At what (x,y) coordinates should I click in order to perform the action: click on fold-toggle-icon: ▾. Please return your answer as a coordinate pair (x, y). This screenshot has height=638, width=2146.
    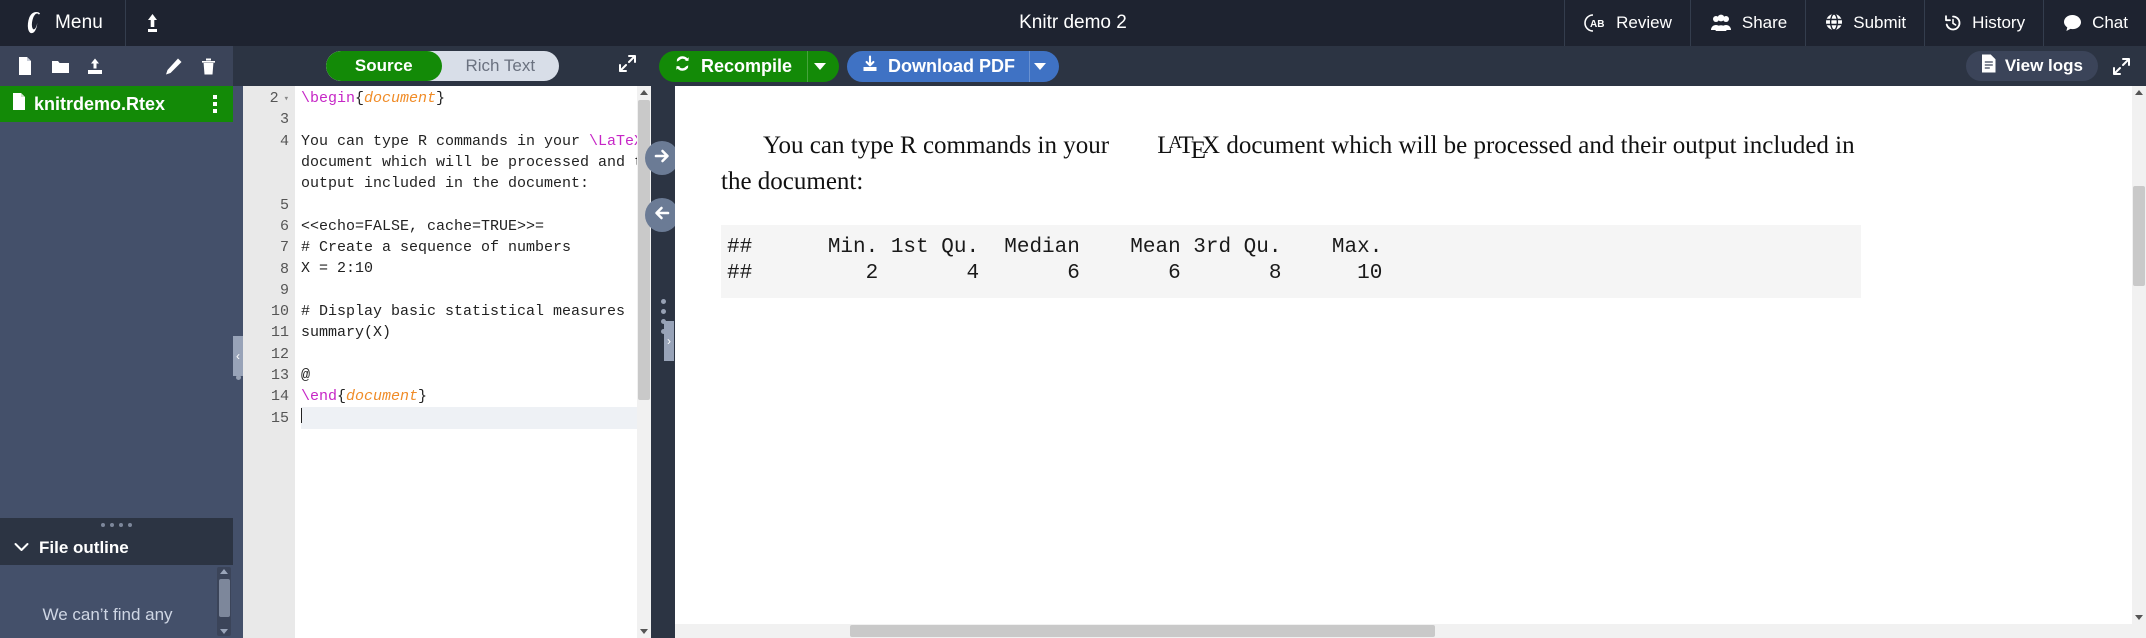
    Looking at the image, I should click on (286, 99).